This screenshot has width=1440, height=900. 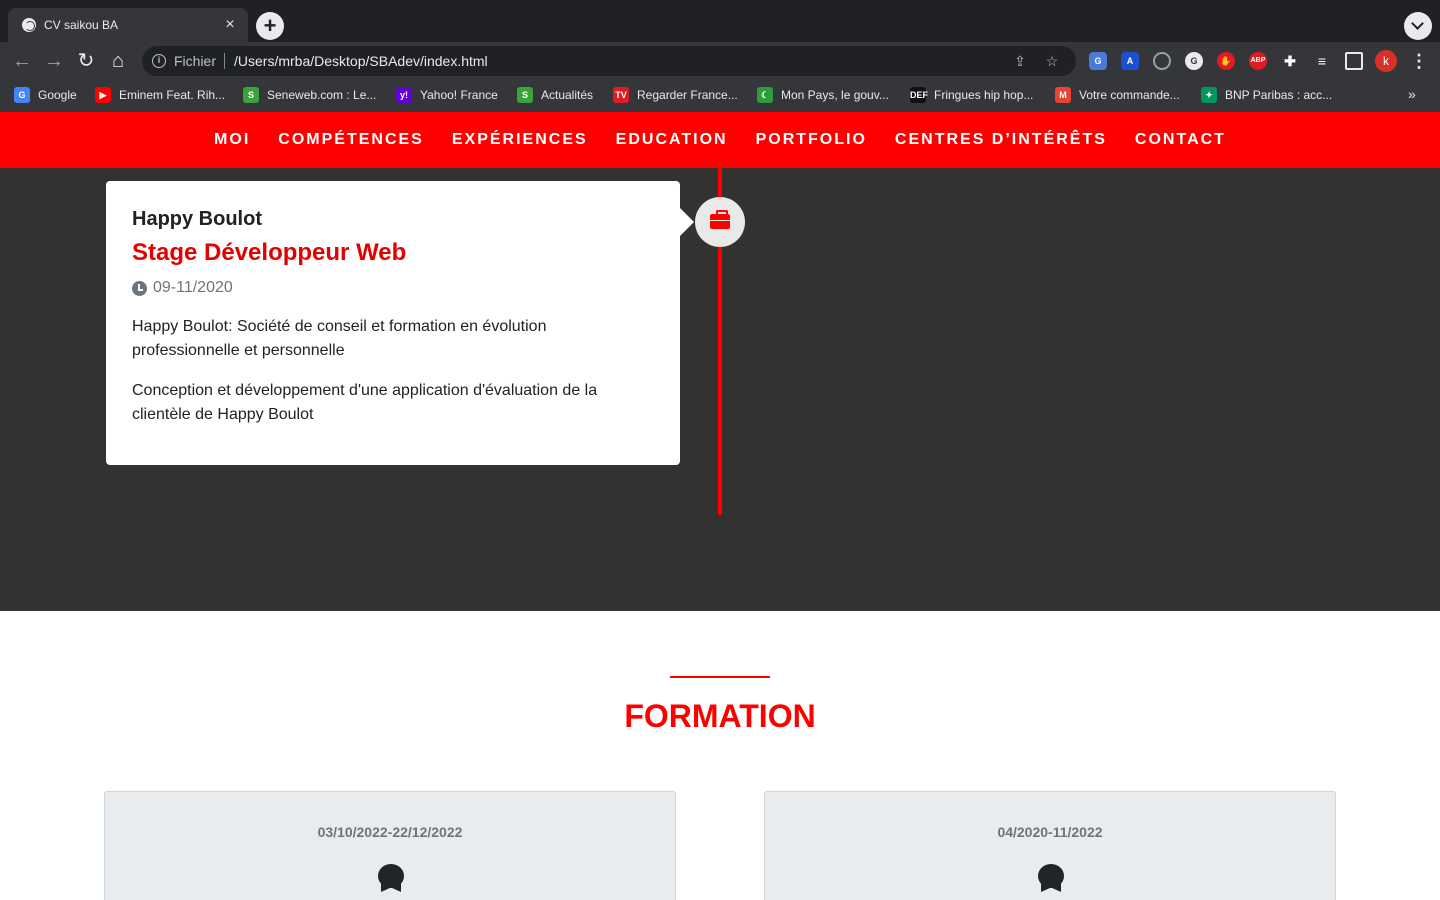 I want to click on kebab-menu-icon: ⋮, so click(x=1419, y=61).